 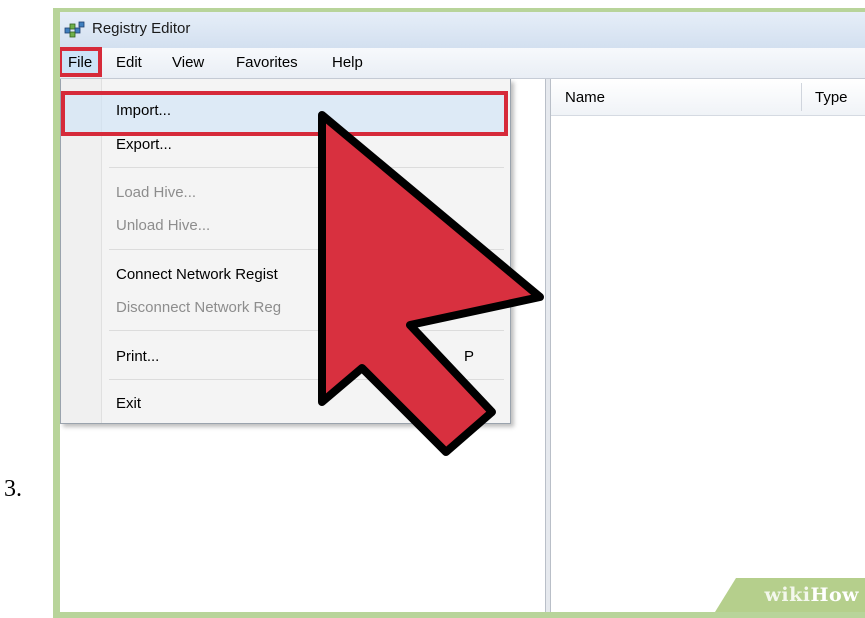 I want to click on print-shortcut: P, so click(x=469, y=356).